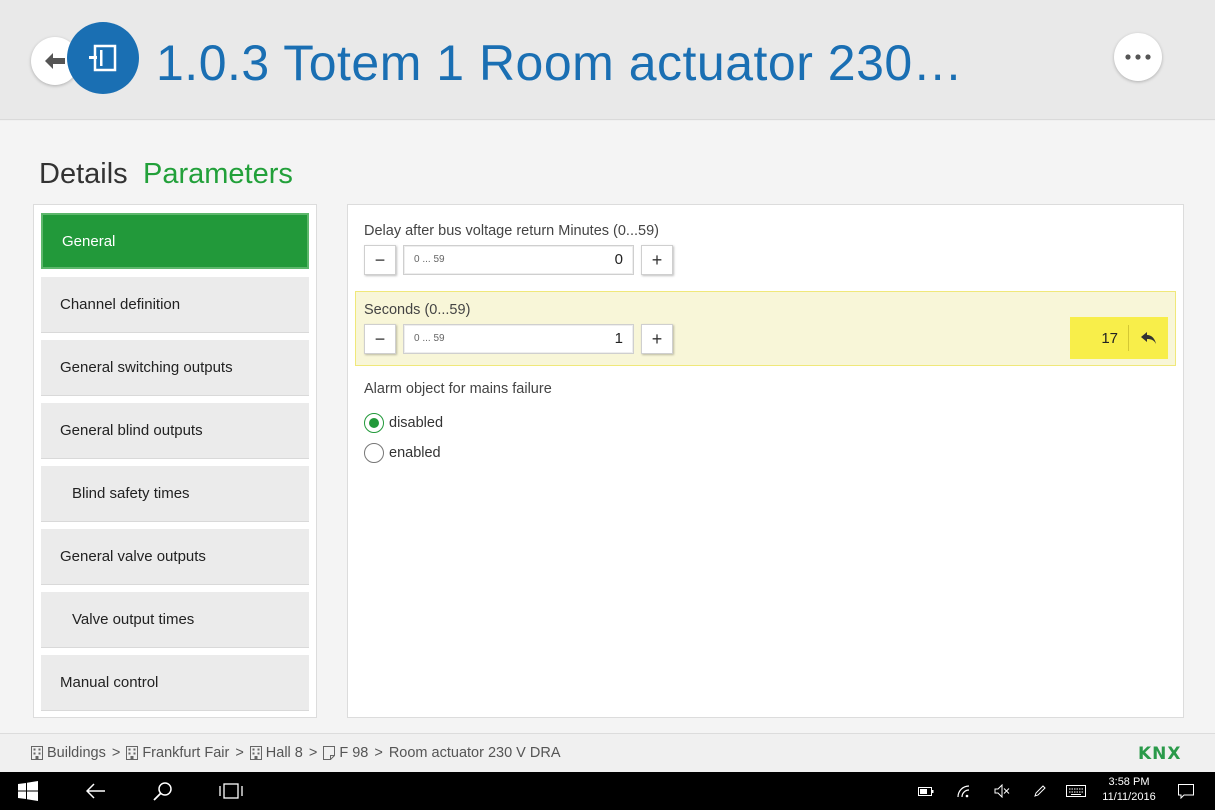 This screenshot has width=1215, height=810. What do you see at coordinates (218, 174) in the screenshot?
I see `tab-parameters: Parameters` at bounding box center [218, 174].